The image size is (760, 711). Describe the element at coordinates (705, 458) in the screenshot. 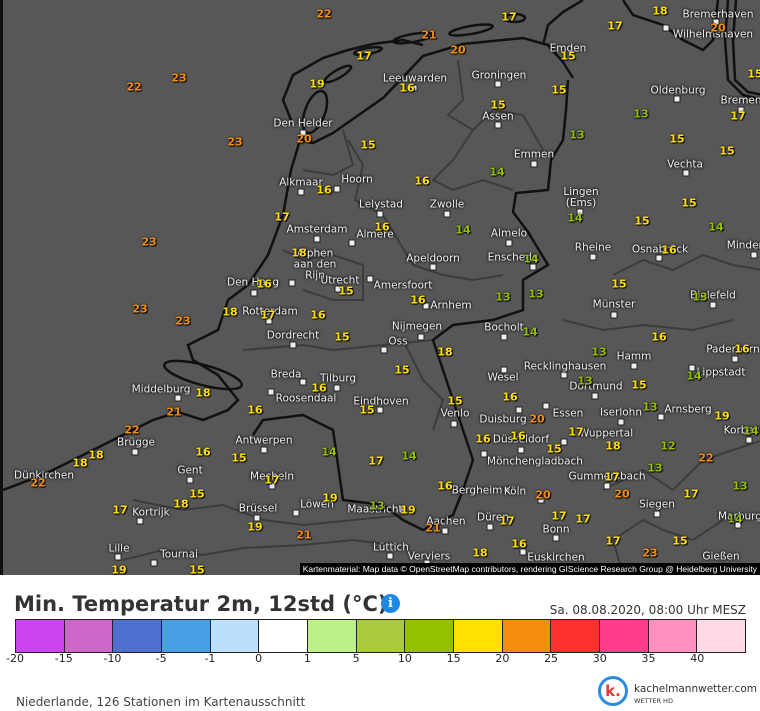

I see `temperature-value: 22` at that location.